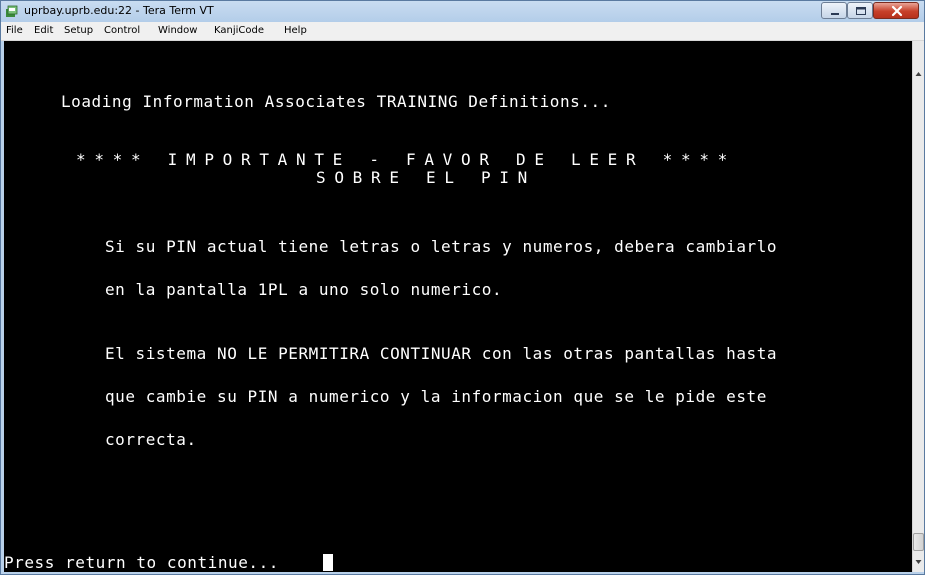 This screenshot has height=575, width=925. Describe the element at coordinates (12, 11) in the screenshot. I see `tera-term-icon` at that location.